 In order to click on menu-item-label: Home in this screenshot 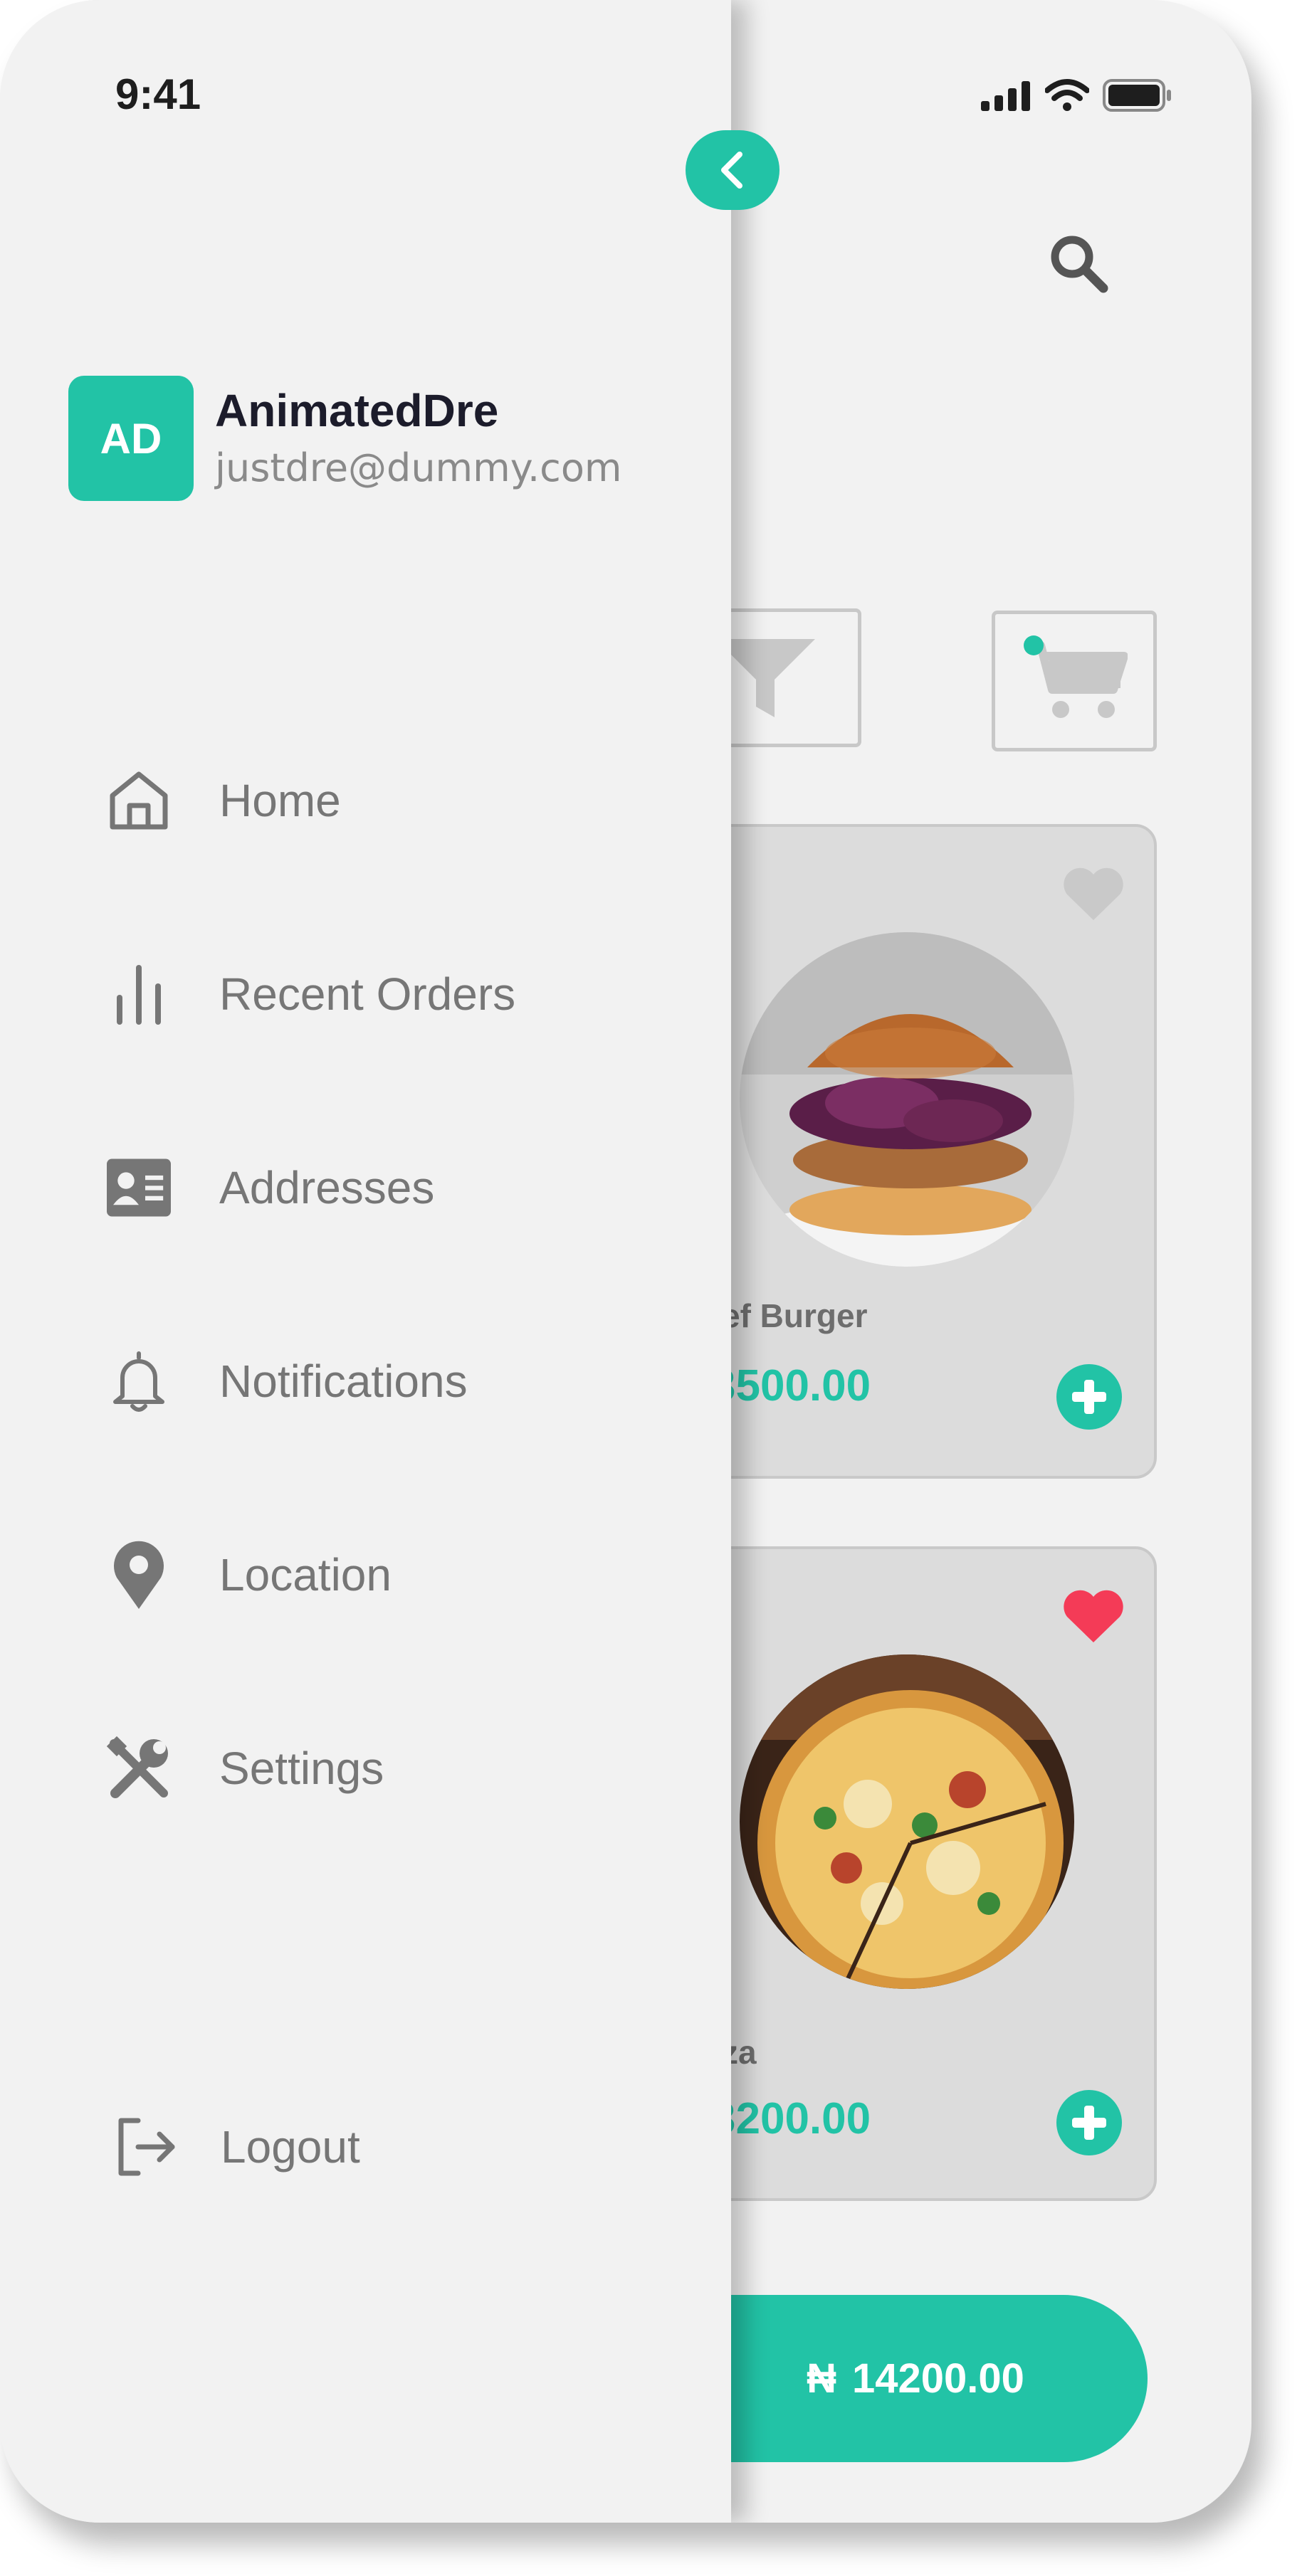, I will do `click(280, 800)`.